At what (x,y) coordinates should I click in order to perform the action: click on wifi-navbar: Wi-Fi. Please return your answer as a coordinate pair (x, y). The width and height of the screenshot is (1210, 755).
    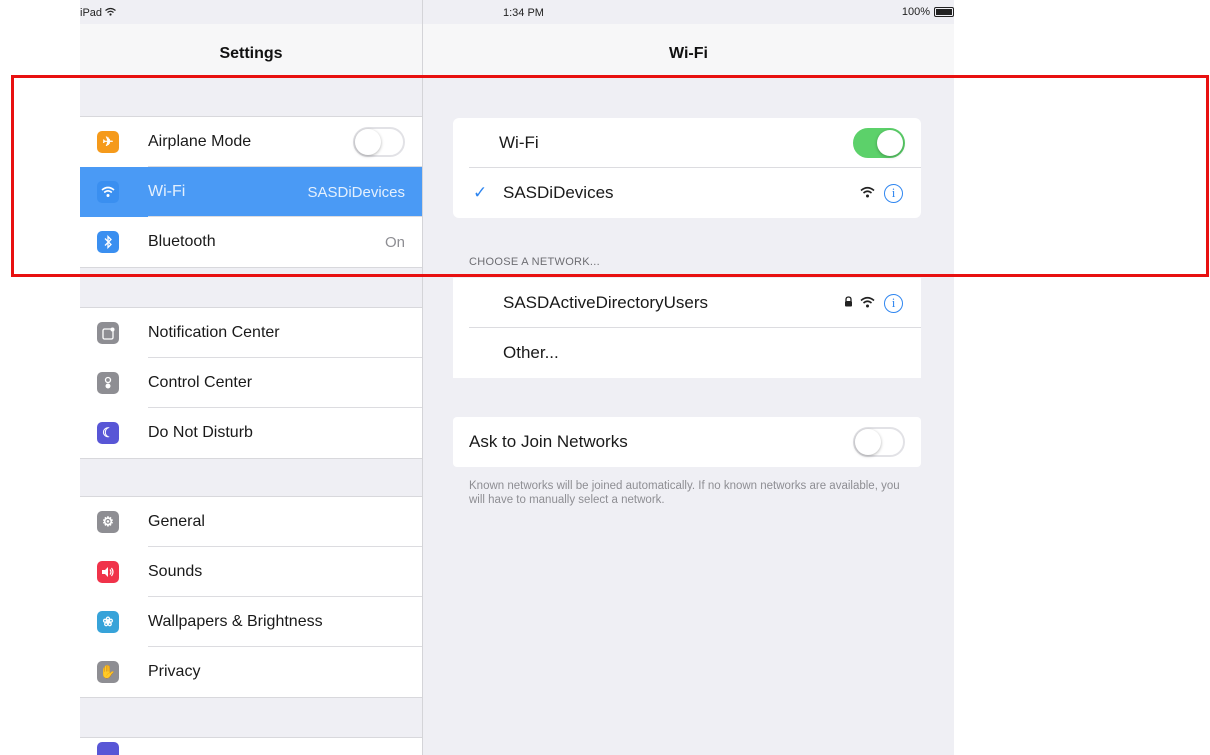
    Looking at the image, I should click on (688, 50).